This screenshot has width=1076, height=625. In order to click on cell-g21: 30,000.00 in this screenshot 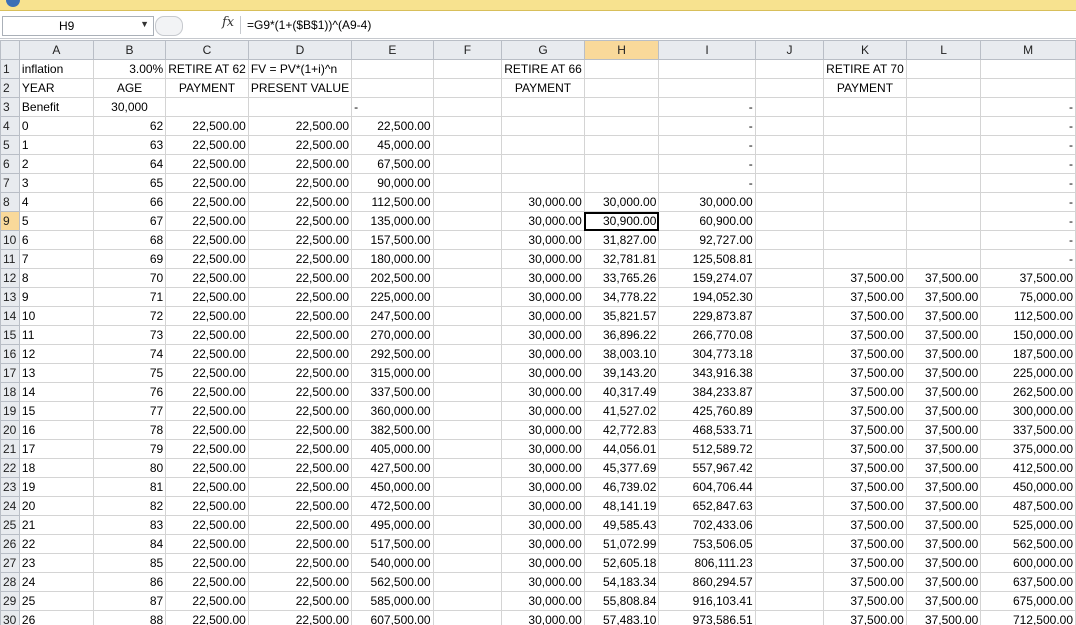, I will do `click(543, 449)`.